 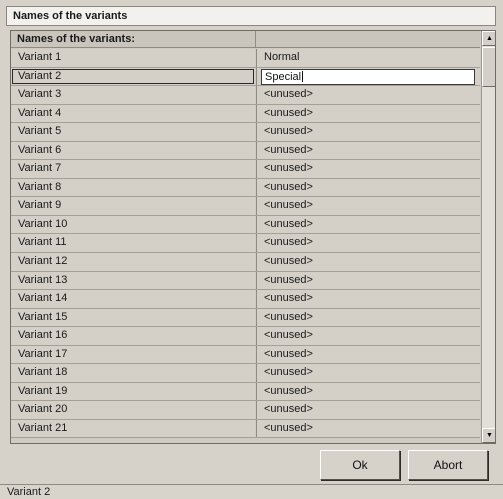 What do you see at coordinates (488, 38) in the screenshot?
I see `scroll-up-arrow-icon: ▲` at bounding box center [488, 38].